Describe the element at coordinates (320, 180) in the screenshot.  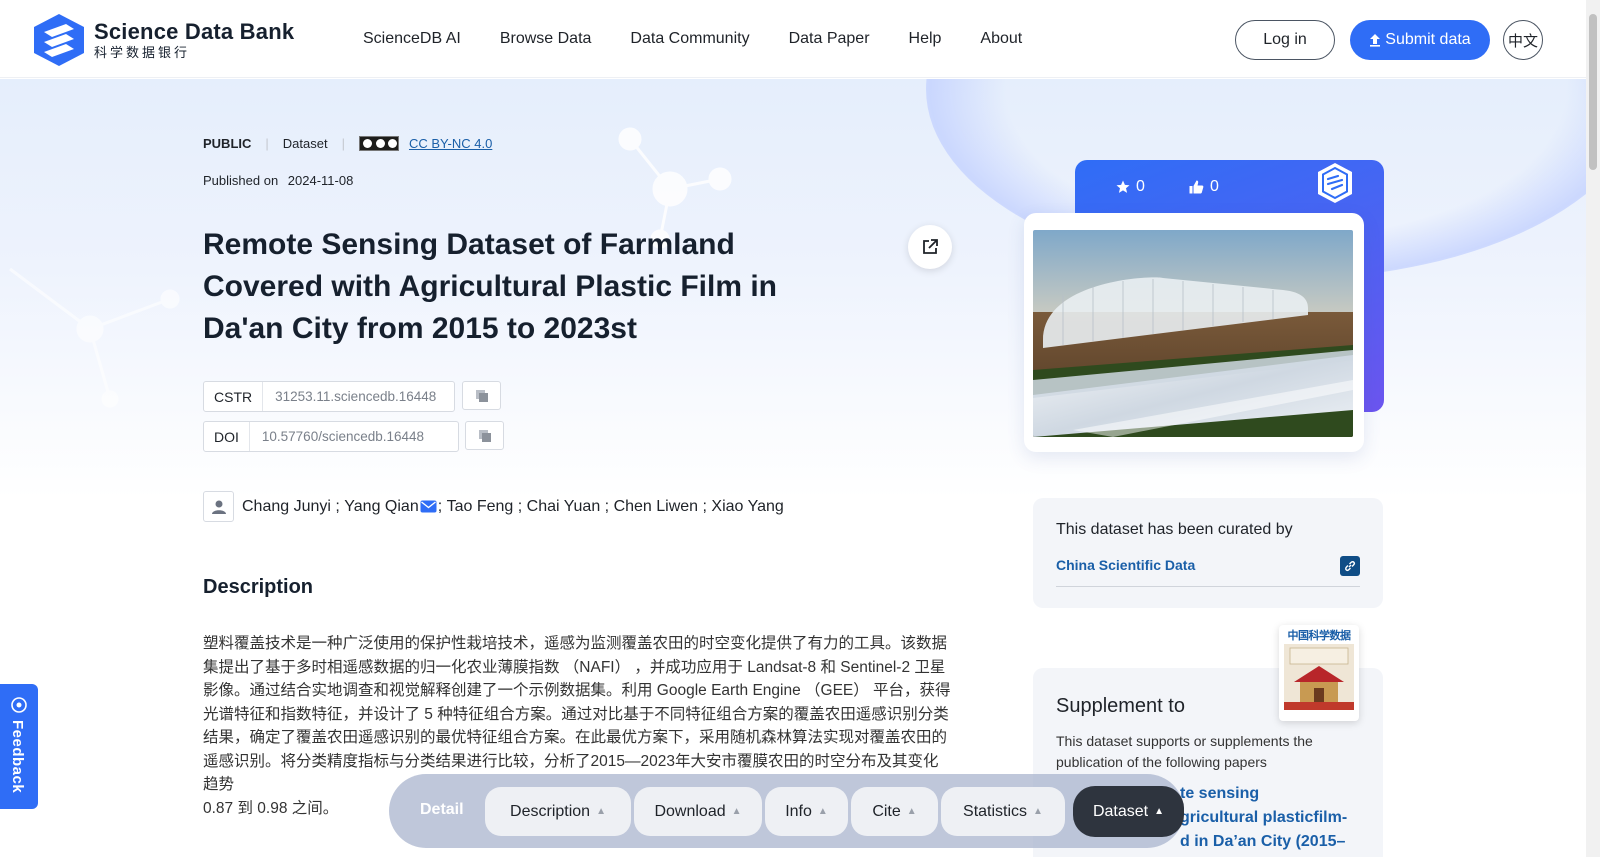
I see `published-date: 2024-11-08` at that location.